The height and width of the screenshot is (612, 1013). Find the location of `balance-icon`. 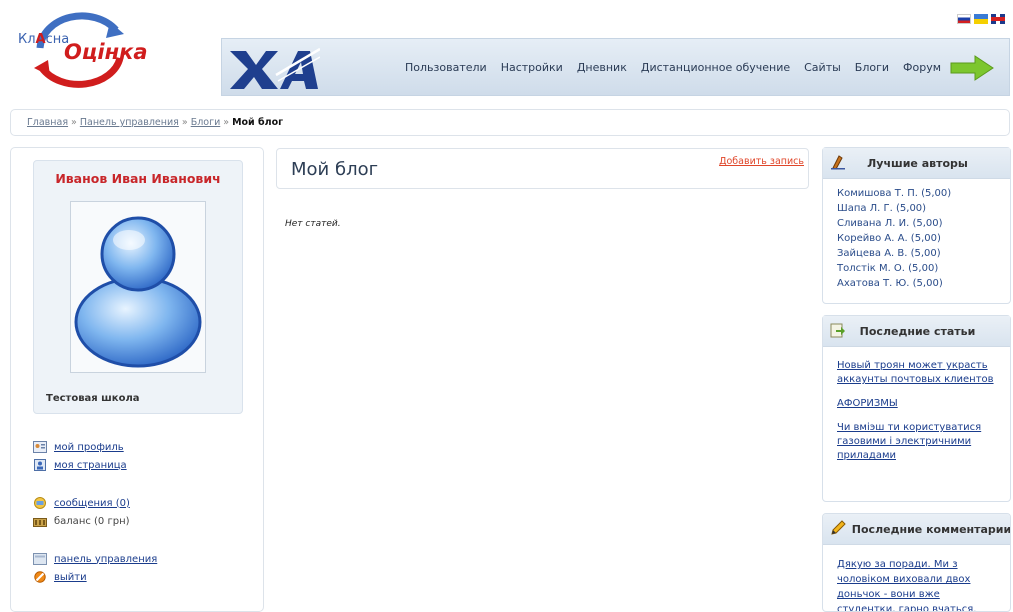

balance-icon is located at coordinates (40, 522).